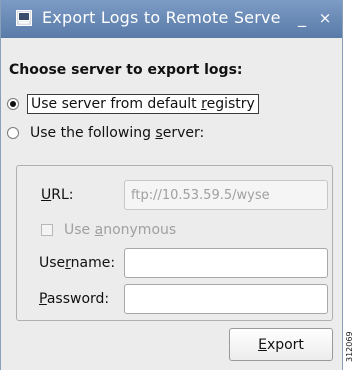  What do you see at coordinates (13, 133) in the screenshot?
I see `radio-following-server-indicator` at bounding box center [13, 133].